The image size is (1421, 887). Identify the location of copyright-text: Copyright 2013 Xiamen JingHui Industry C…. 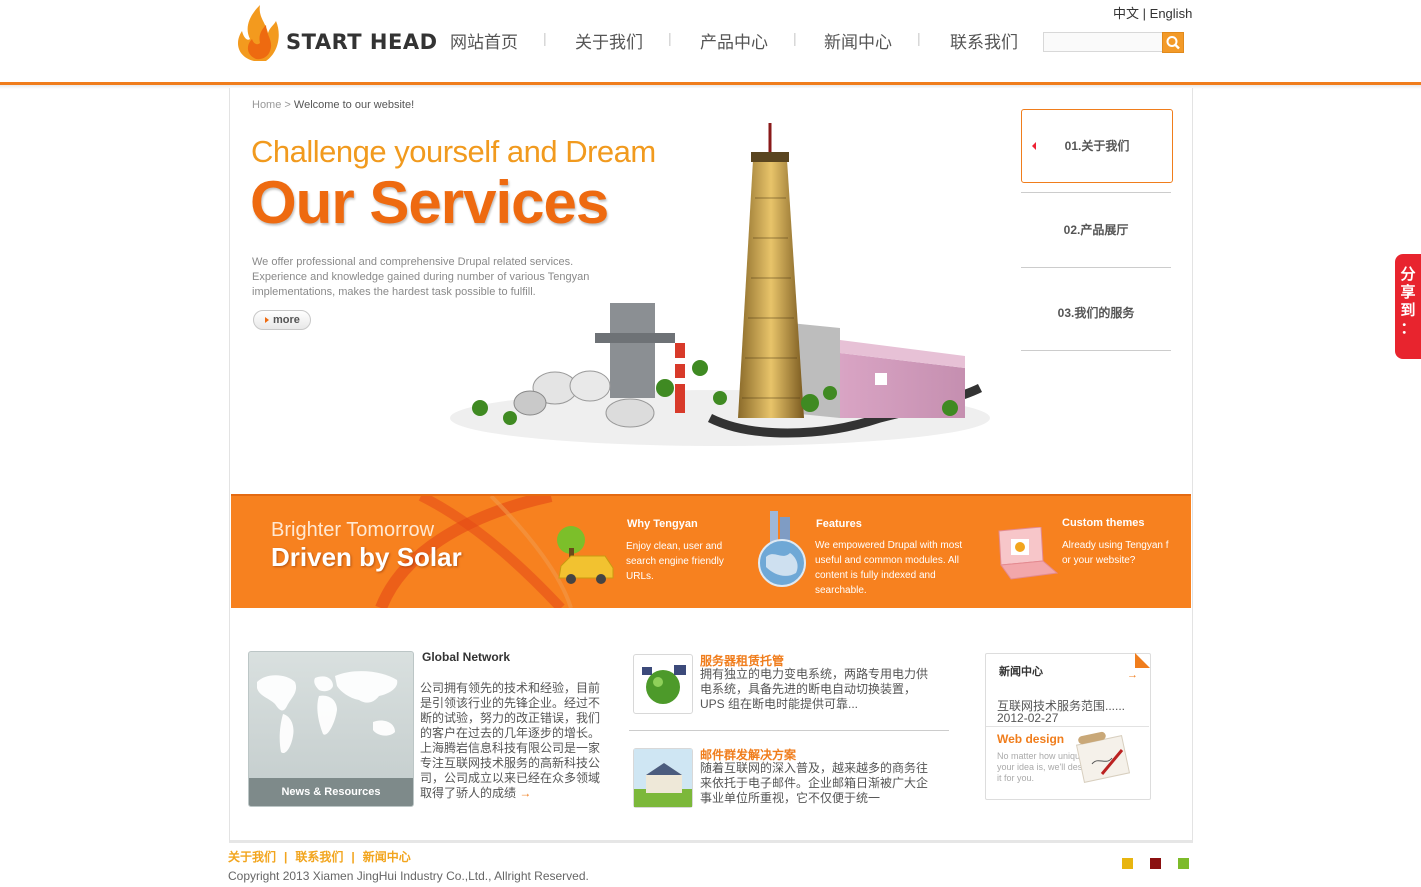
(408, 876).